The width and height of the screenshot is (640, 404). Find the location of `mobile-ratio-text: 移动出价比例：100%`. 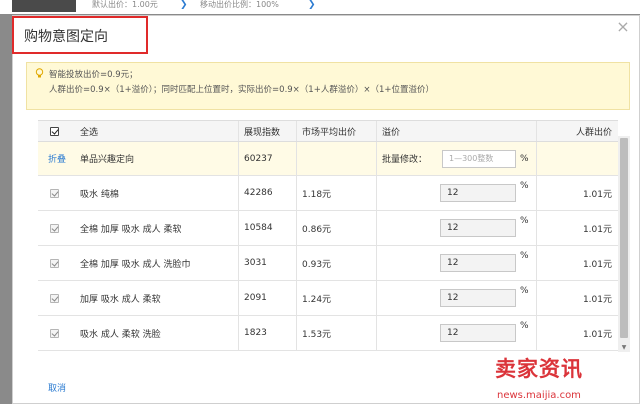

mobile-ratio-text: 移动出价比例：100% is located at coordinates (239, 4).